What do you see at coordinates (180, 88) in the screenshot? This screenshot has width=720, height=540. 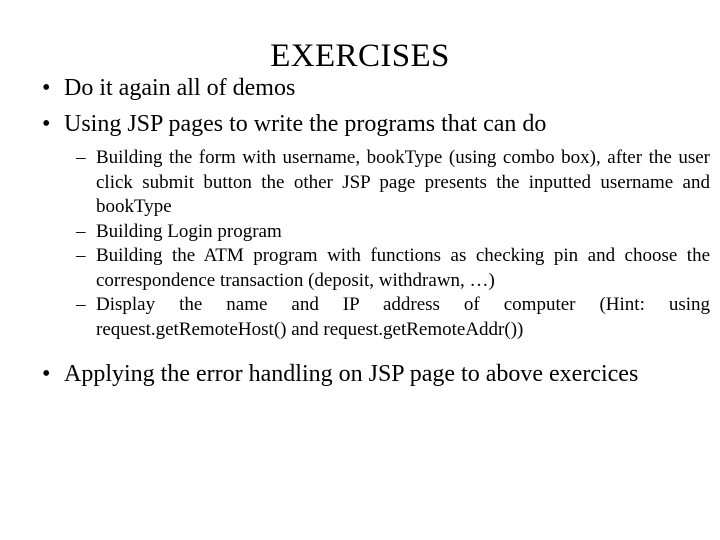 I see `bullet-text: Do it again all of demos` at bounding box center [180, 88].